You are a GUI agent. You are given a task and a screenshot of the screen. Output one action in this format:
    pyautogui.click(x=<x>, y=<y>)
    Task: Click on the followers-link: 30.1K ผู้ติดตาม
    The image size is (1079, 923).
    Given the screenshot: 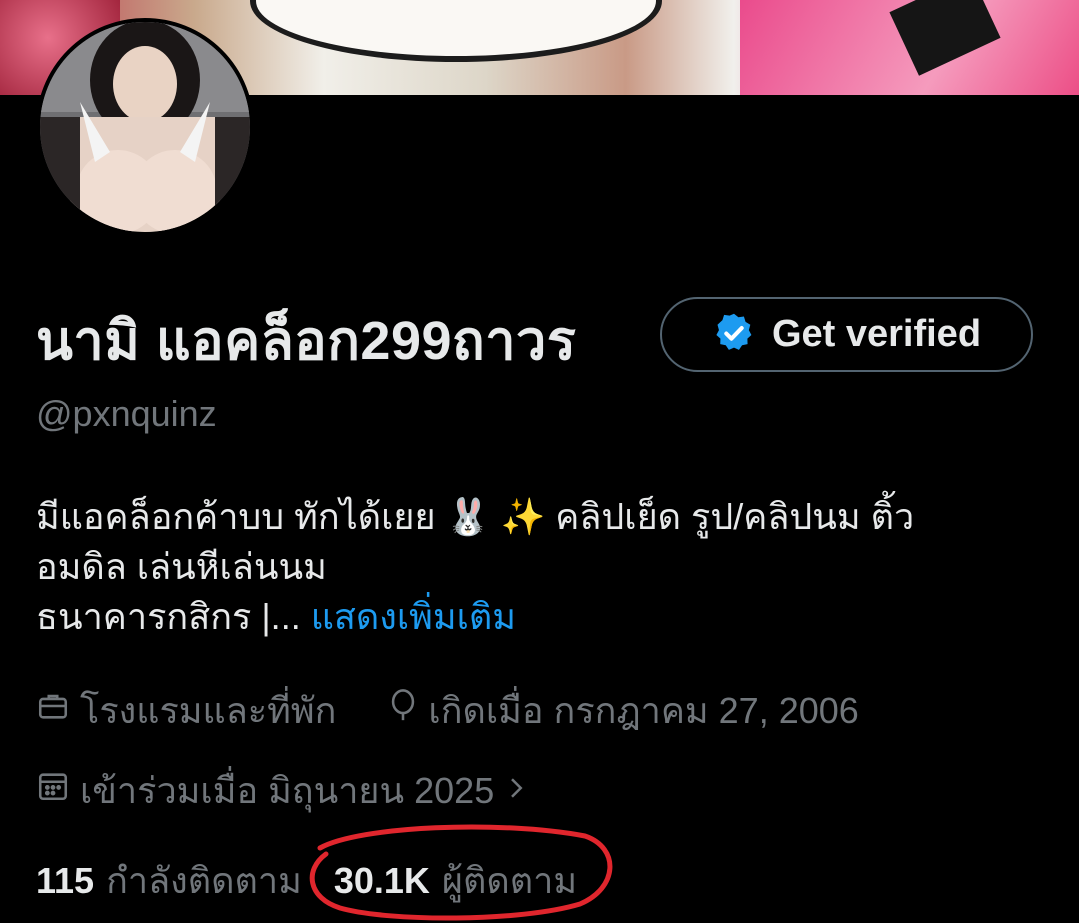 What is the action you would take?
    pyautogui.click(x=455, y=880)
    